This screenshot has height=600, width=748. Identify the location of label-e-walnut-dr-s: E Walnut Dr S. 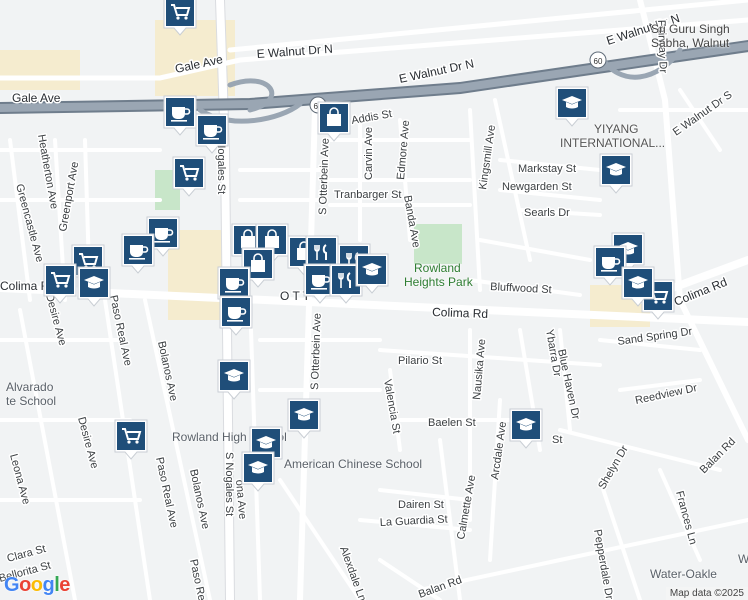
(703, 114).